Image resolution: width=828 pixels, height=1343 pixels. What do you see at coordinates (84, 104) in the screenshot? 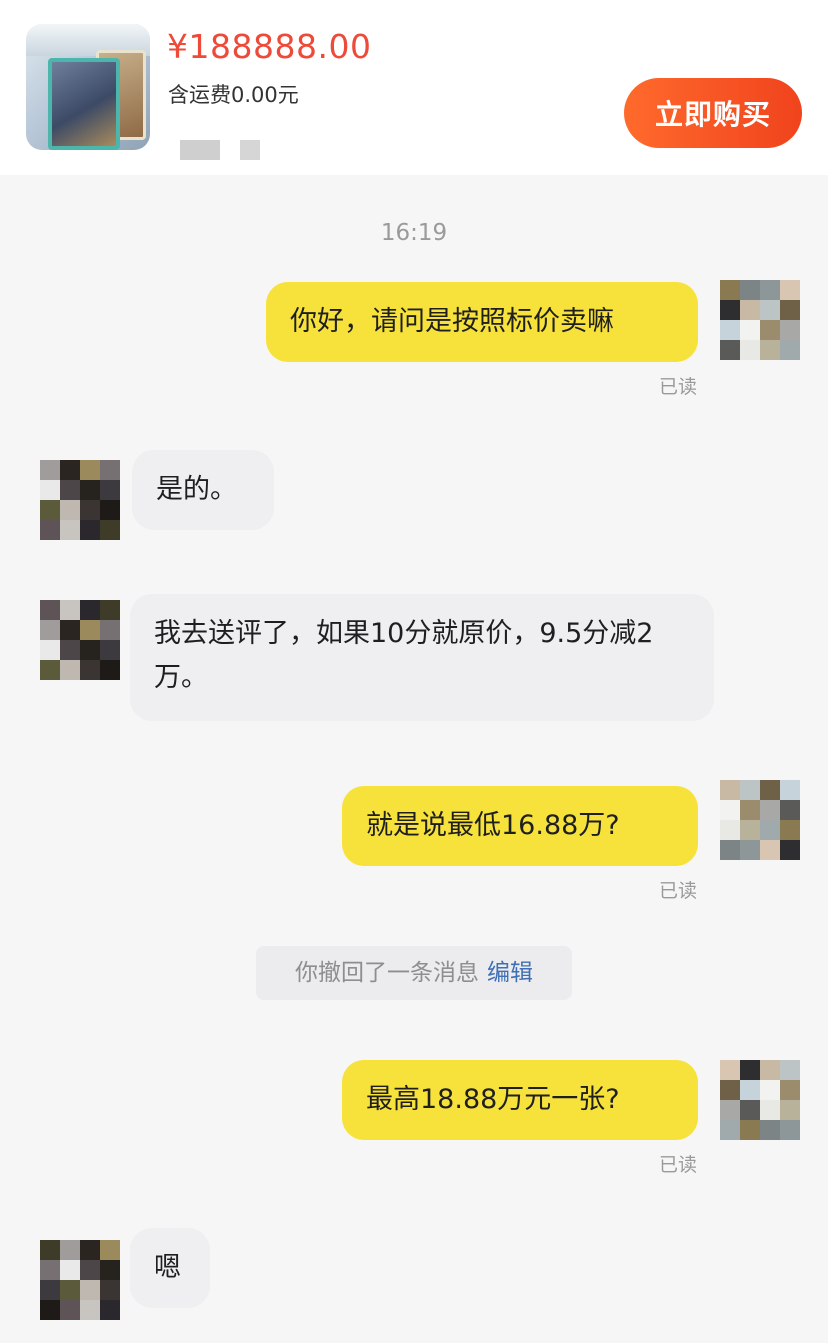
I see `thumbnail-card-front` at bounding box center [84, 104].